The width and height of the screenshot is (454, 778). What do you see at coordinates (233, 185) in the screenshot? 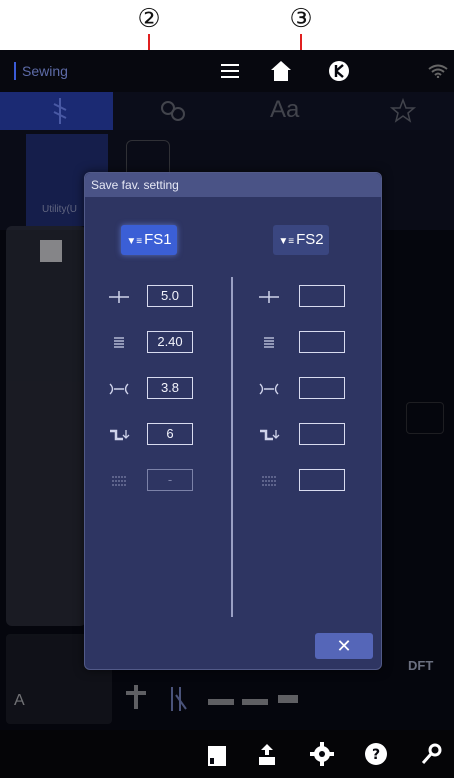
I see `dialog-title: Save fav. setting` at bounding box center [233, 185].